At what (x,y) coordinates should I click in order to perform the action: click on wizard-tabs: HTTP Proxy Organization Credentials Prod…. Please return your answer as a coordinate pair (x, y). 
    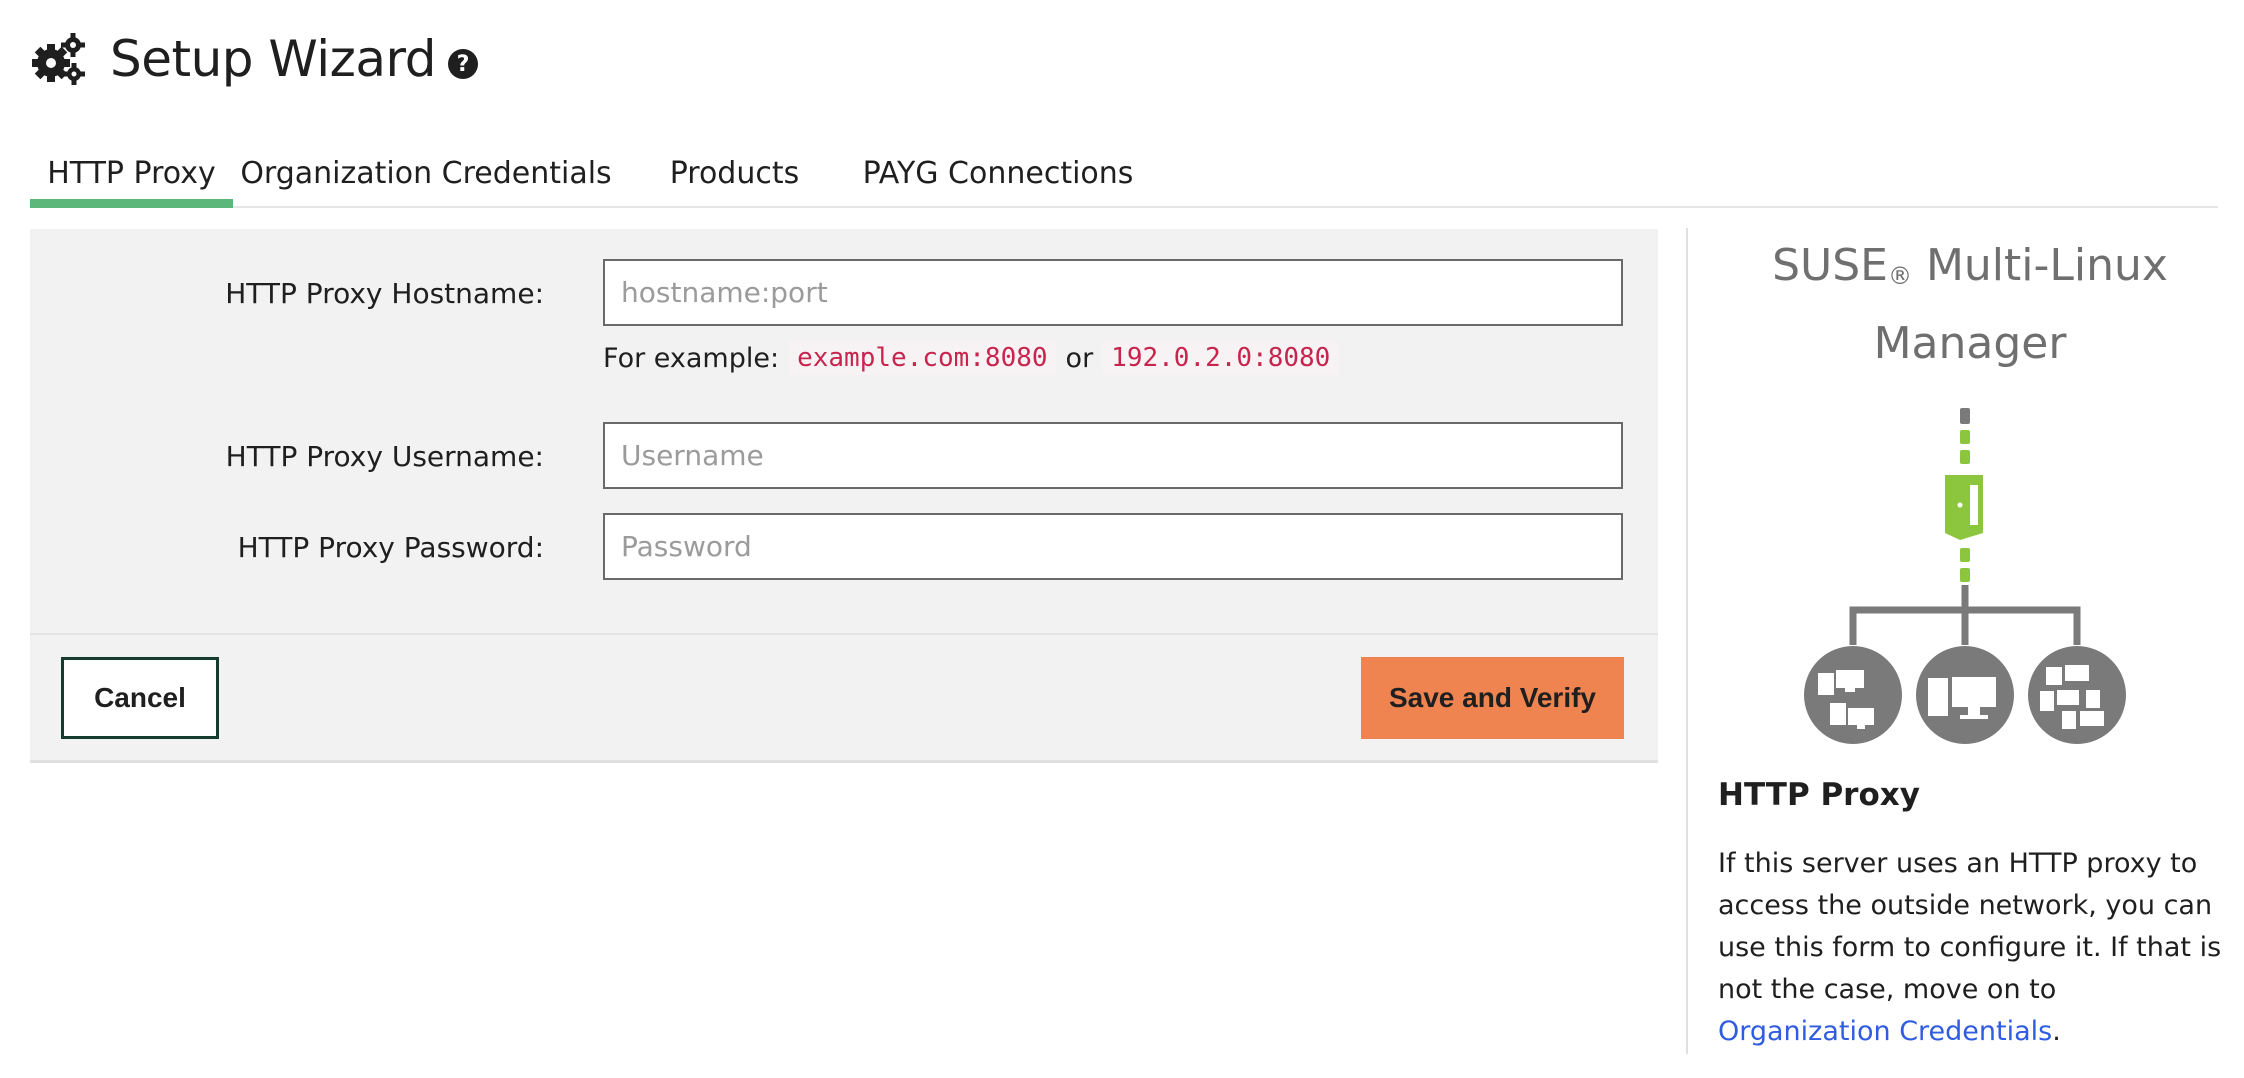
    Looking at the image, I should click on (1124, 174).